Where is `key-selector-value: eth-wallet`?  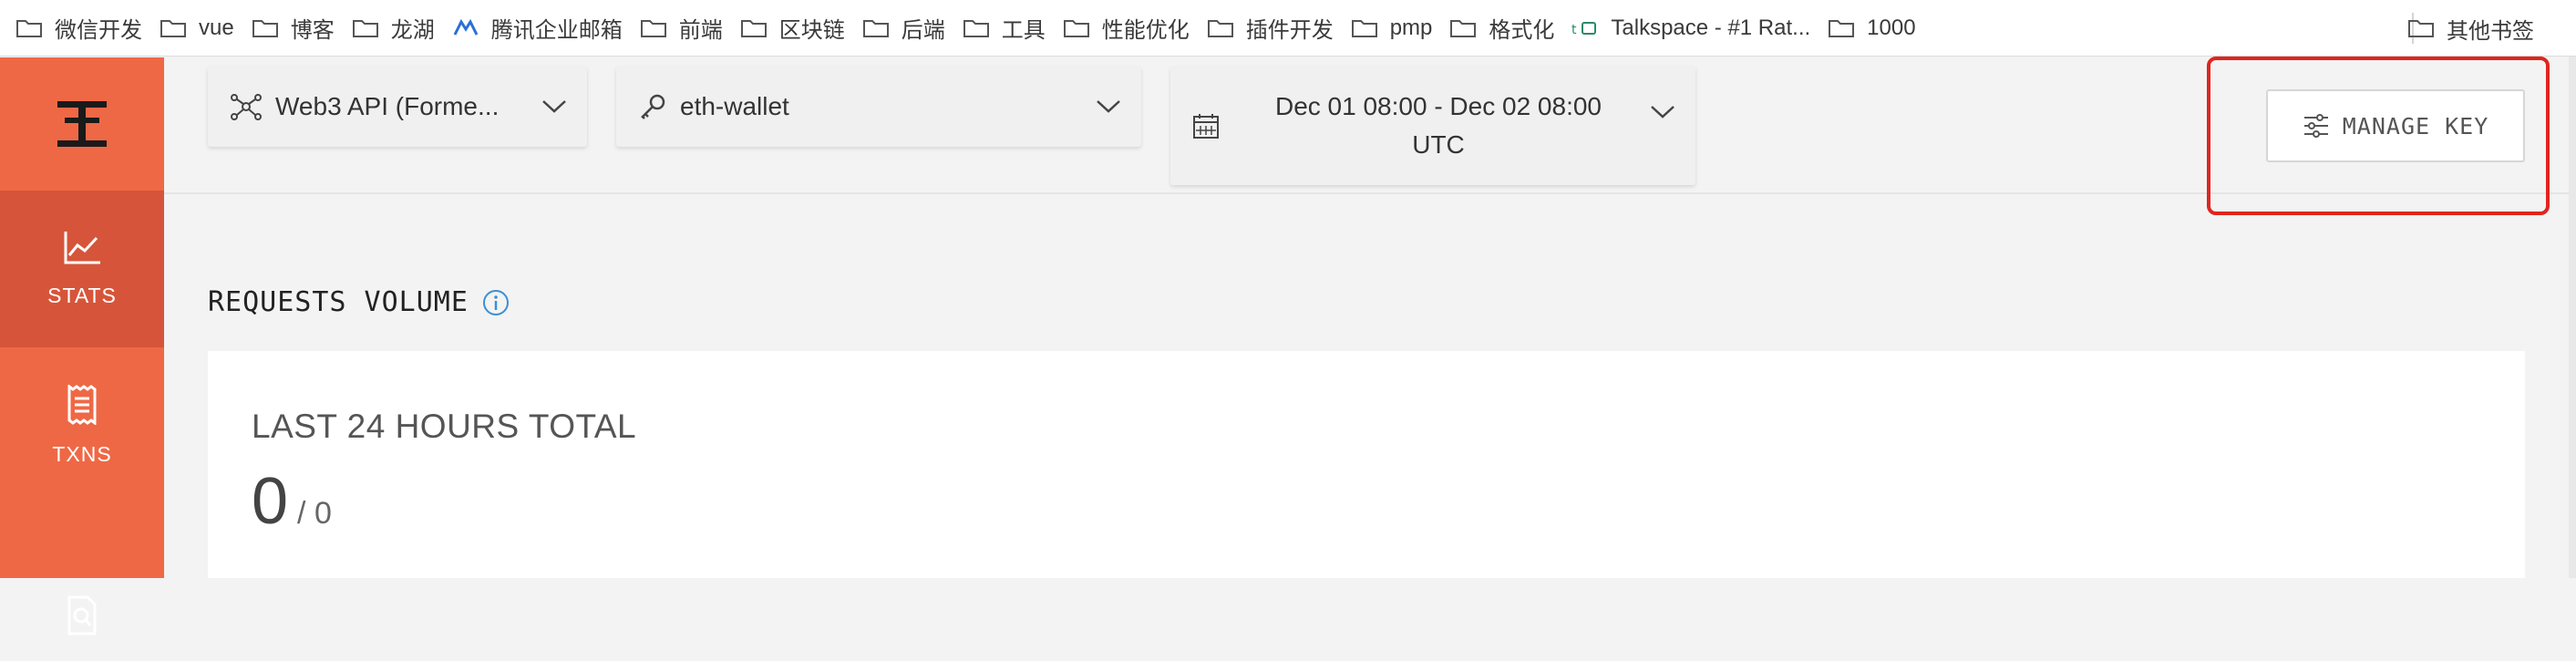
key-selector-value: eth-wallet is located at coordinates (734, 106).